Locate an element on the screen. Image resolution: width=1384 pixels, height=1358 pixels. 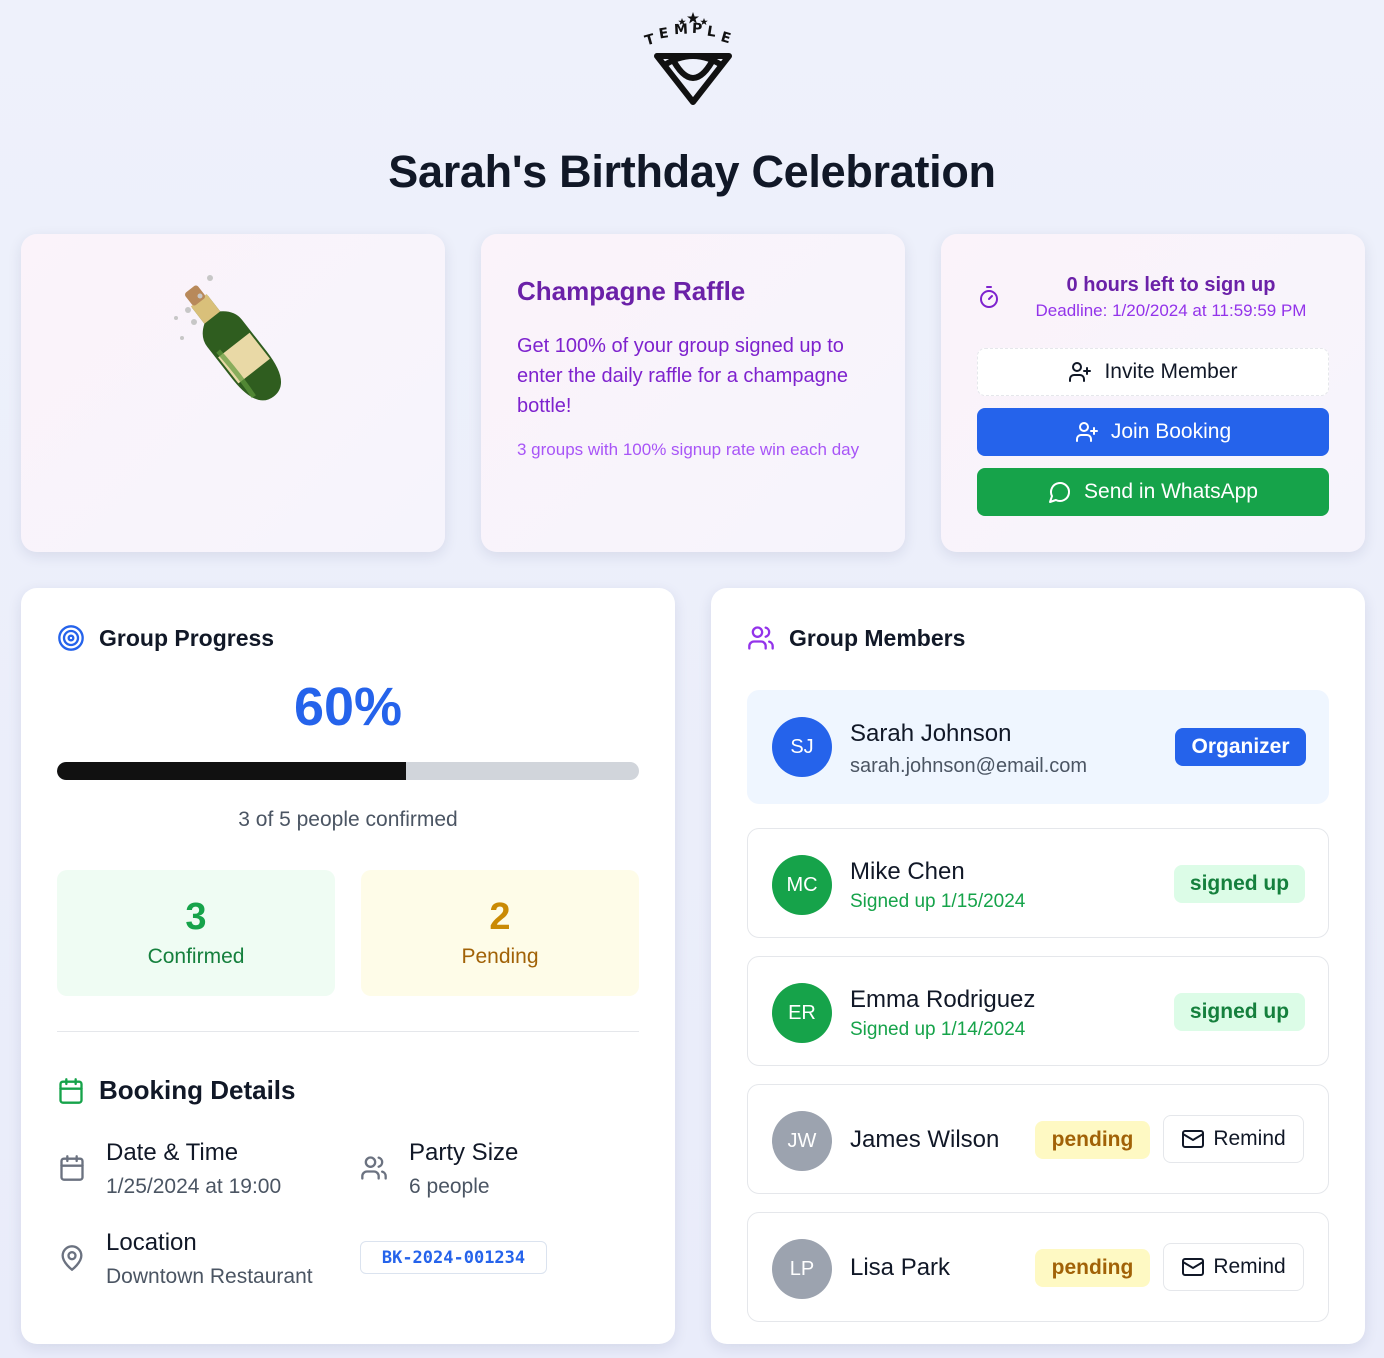
progress-bar-fill is located at coordinates (232, 771).